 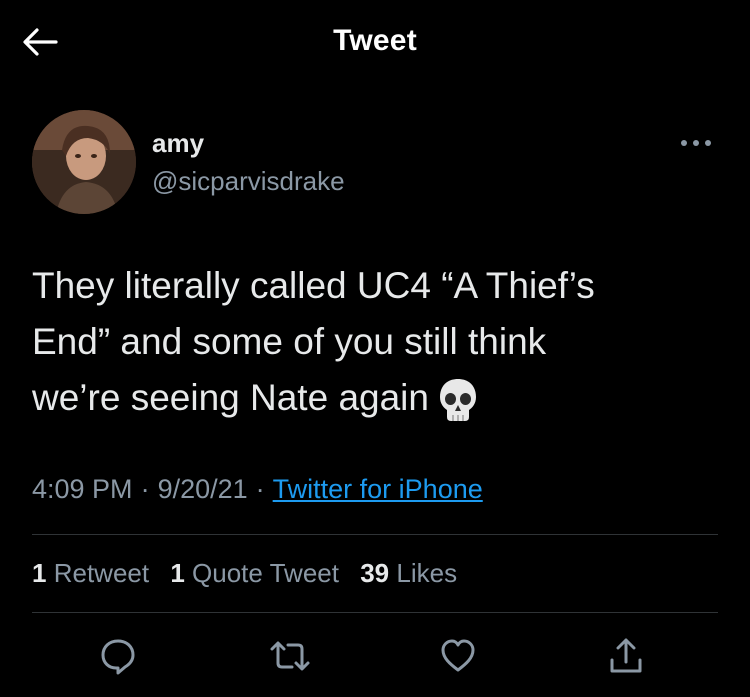 What do you see at coordinates (427, 573) in the screenshot?
I see `likes-label: Likes` at bounding box center [427, 573].